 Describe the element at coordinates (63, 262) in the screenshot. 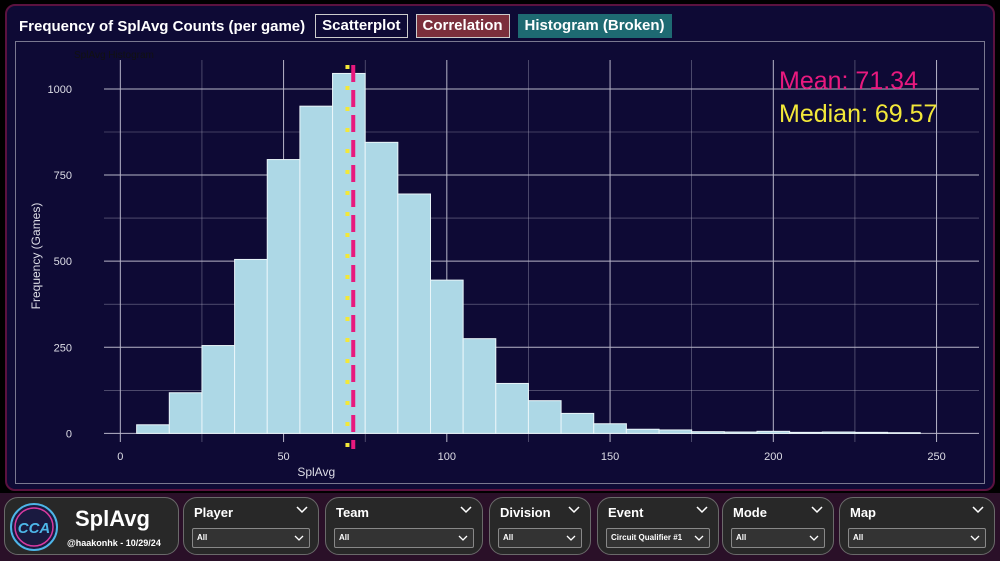

I see `y-tick-label: 500` at that location.